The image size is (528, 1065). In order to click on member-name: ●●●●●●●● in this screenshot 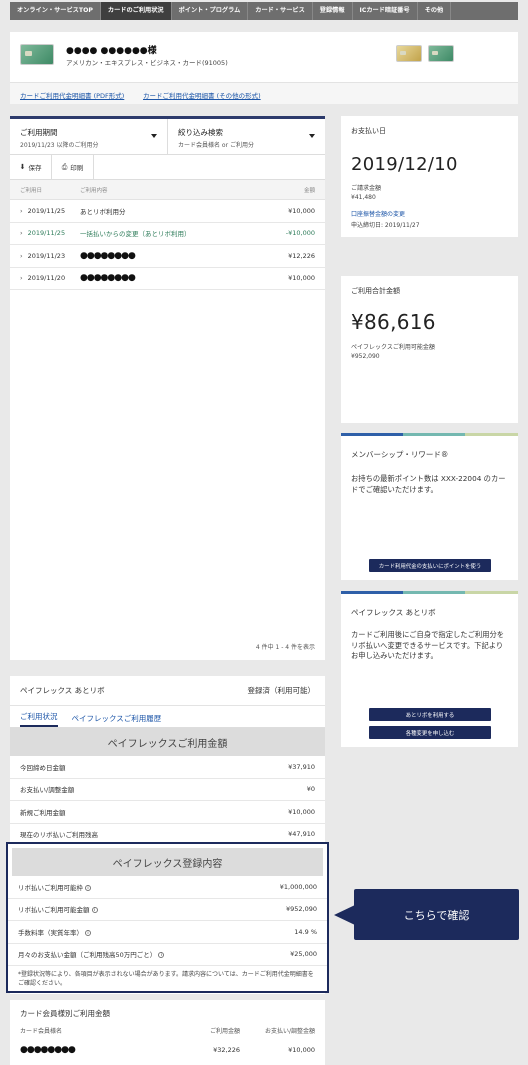, I will do `click(48, 1050)`.